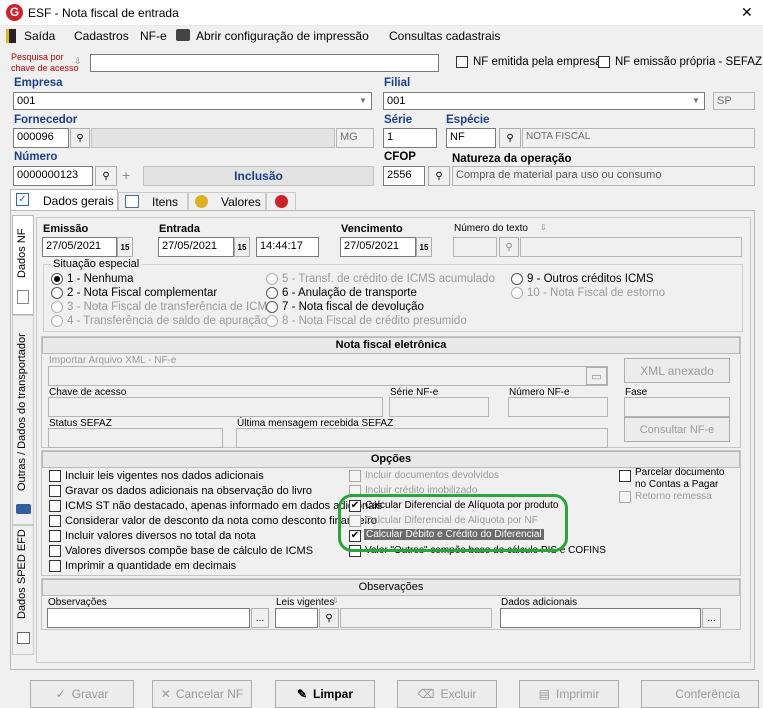  I want to click on hora-input: 14:44:17, so click(287, 247).